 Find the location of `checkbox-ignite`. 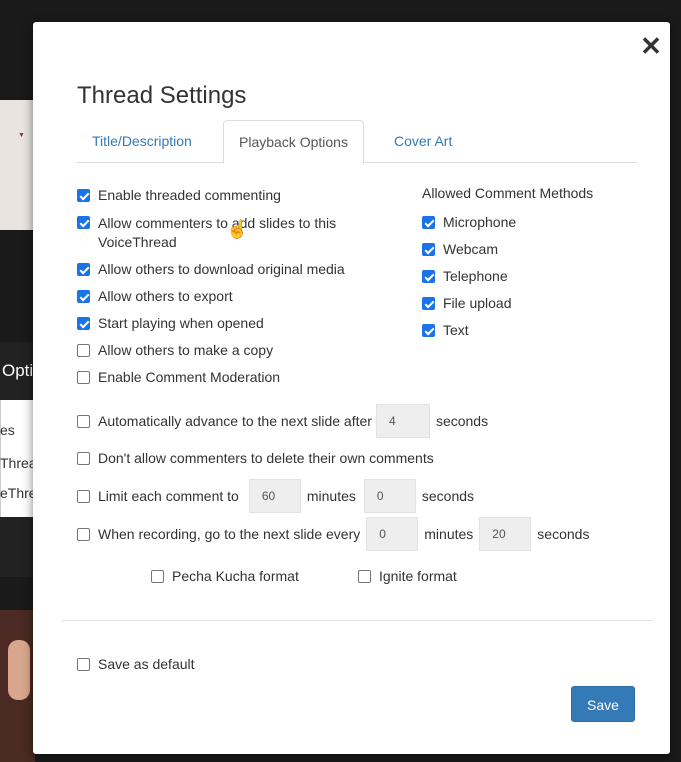

checkbox-ignite is located at coordinates (364, 576).